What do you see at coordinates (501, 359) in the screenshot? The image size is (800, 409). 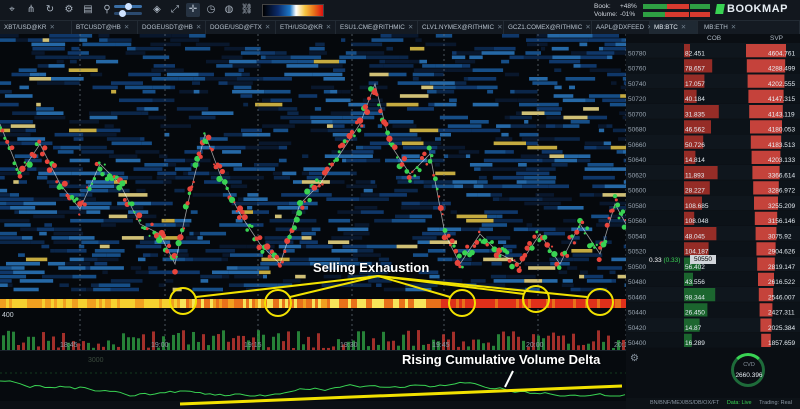 I see `rising-cvd-annotation: Rising Cumulative Volume Delta` at bounding box center [501, 359].